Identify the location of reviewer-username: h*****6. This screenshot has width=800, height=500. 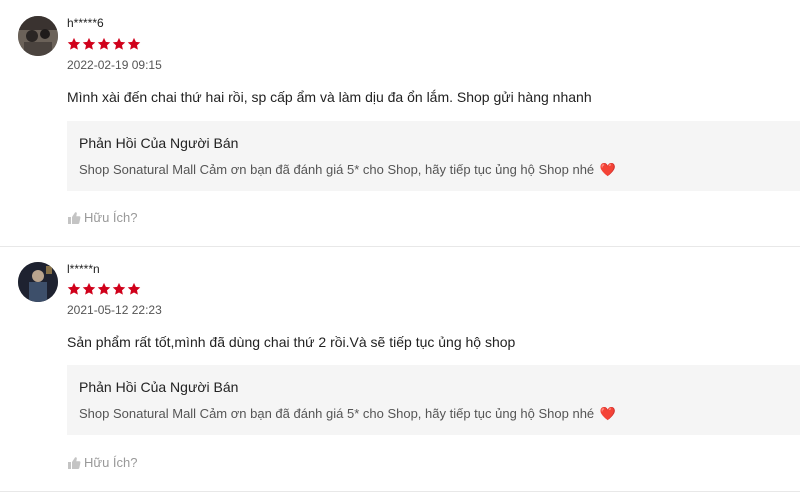
(85, 23).